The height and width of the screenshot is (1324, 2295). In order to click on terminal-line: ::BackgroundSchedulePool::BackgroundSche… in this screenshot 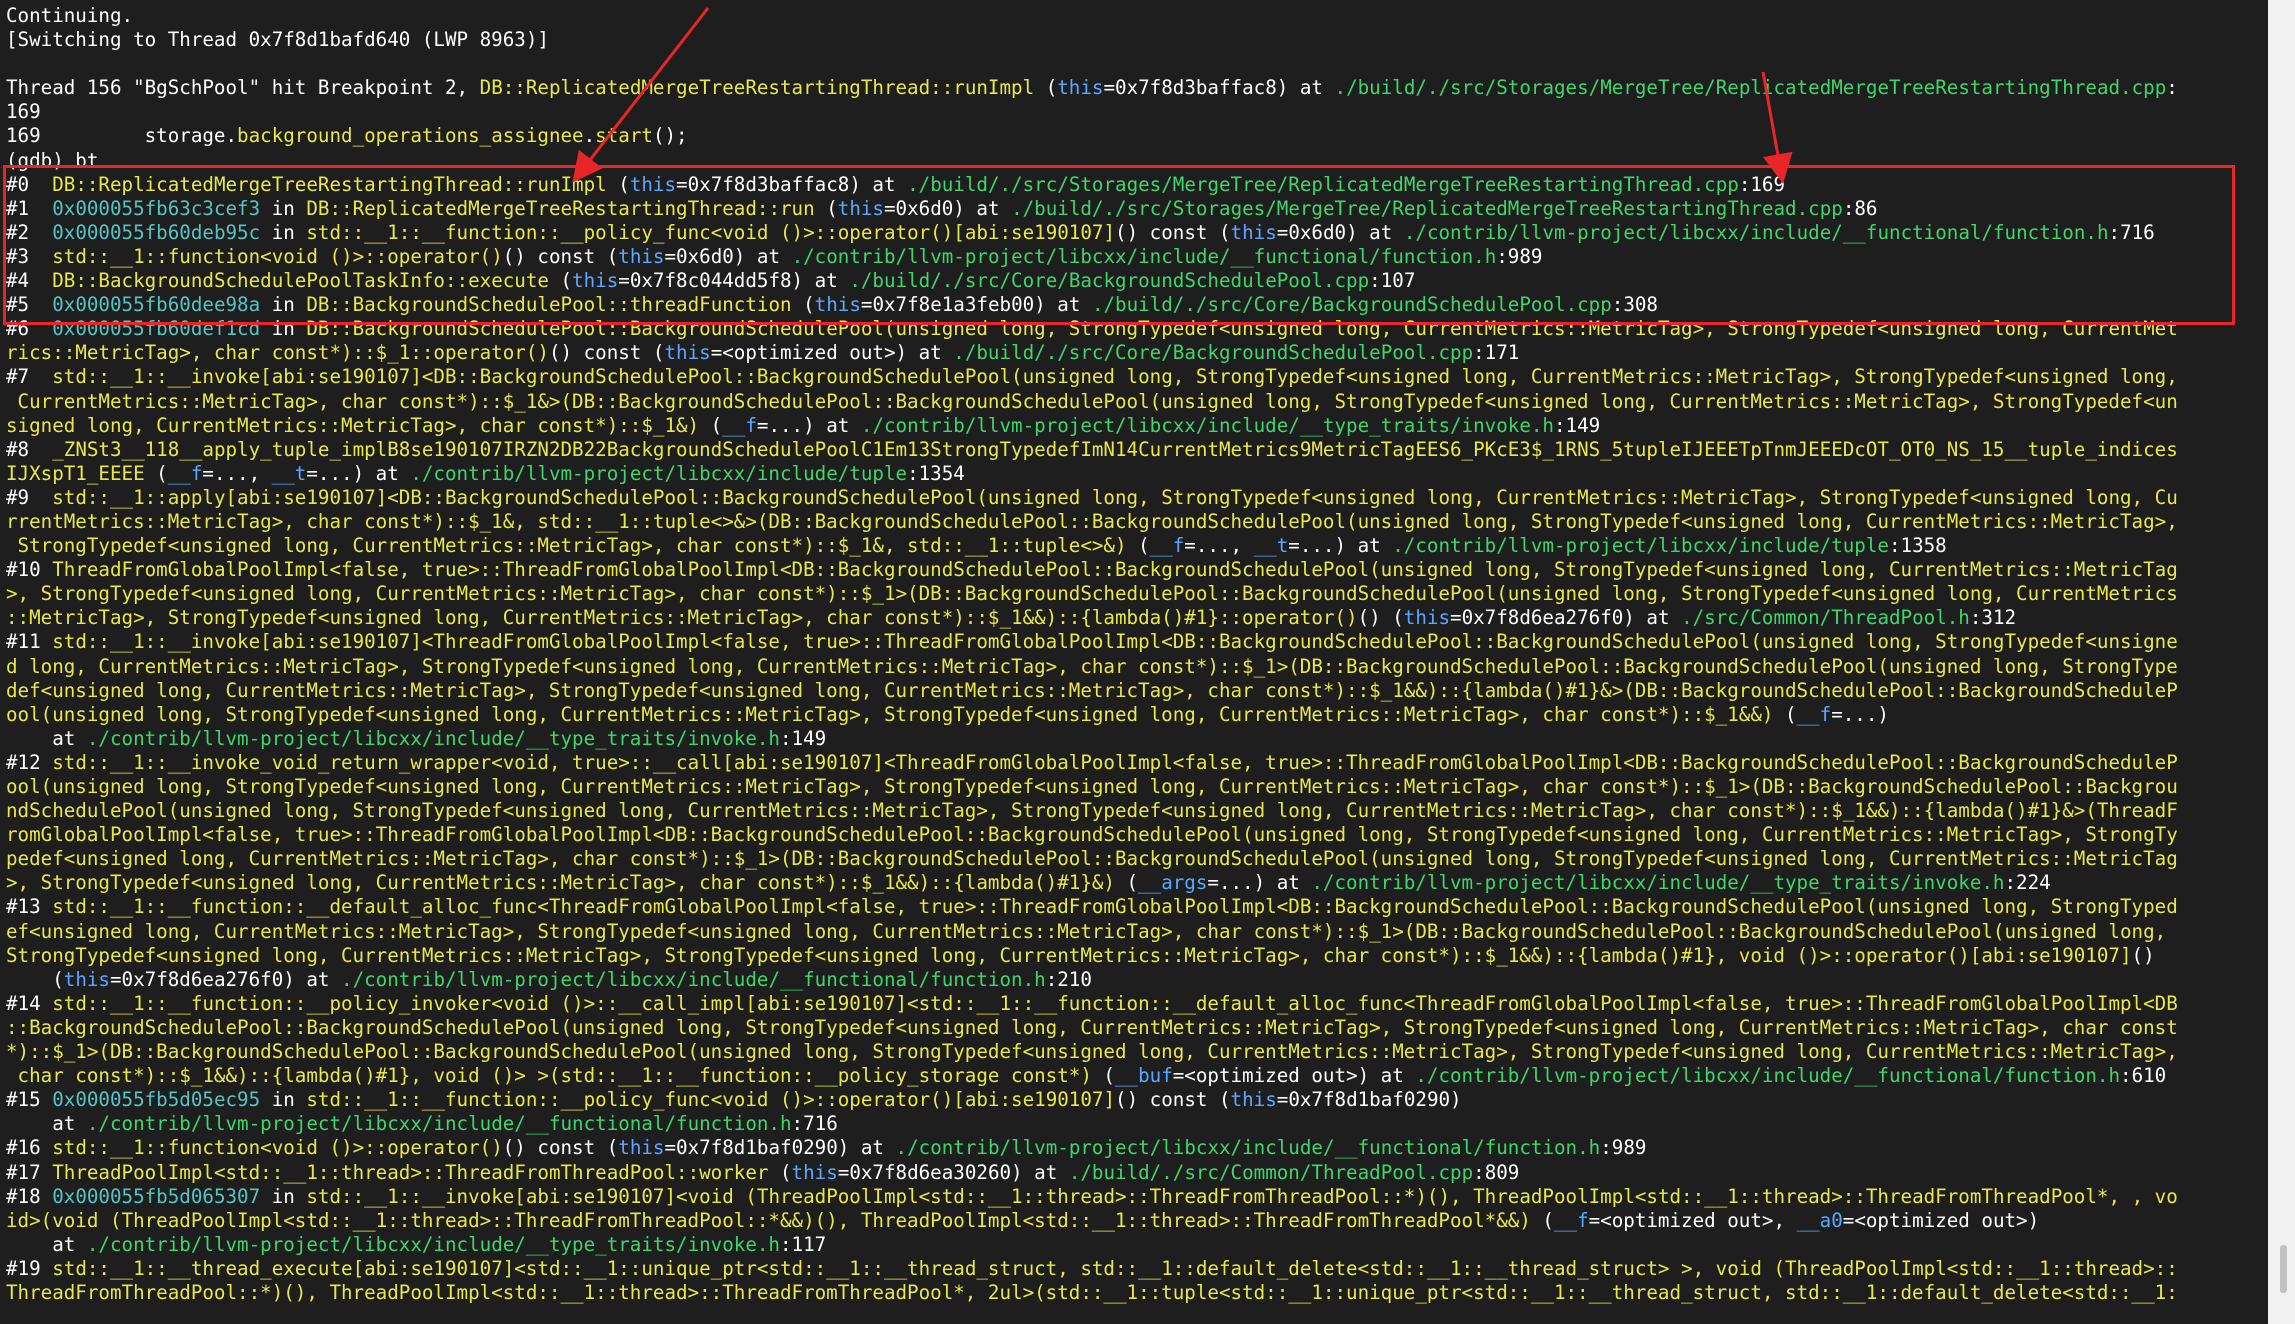, I will do `click(1137, 1028)`.